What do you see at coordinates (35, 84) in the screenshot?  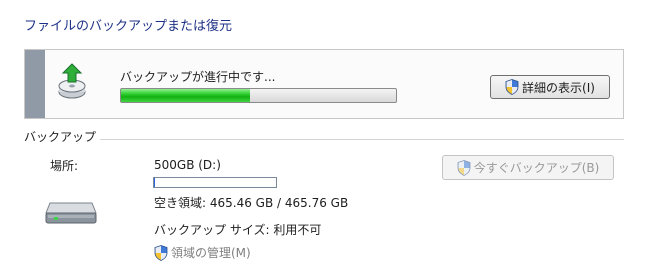 I see `panel-accent-bar` at bounding box center [35, 84].